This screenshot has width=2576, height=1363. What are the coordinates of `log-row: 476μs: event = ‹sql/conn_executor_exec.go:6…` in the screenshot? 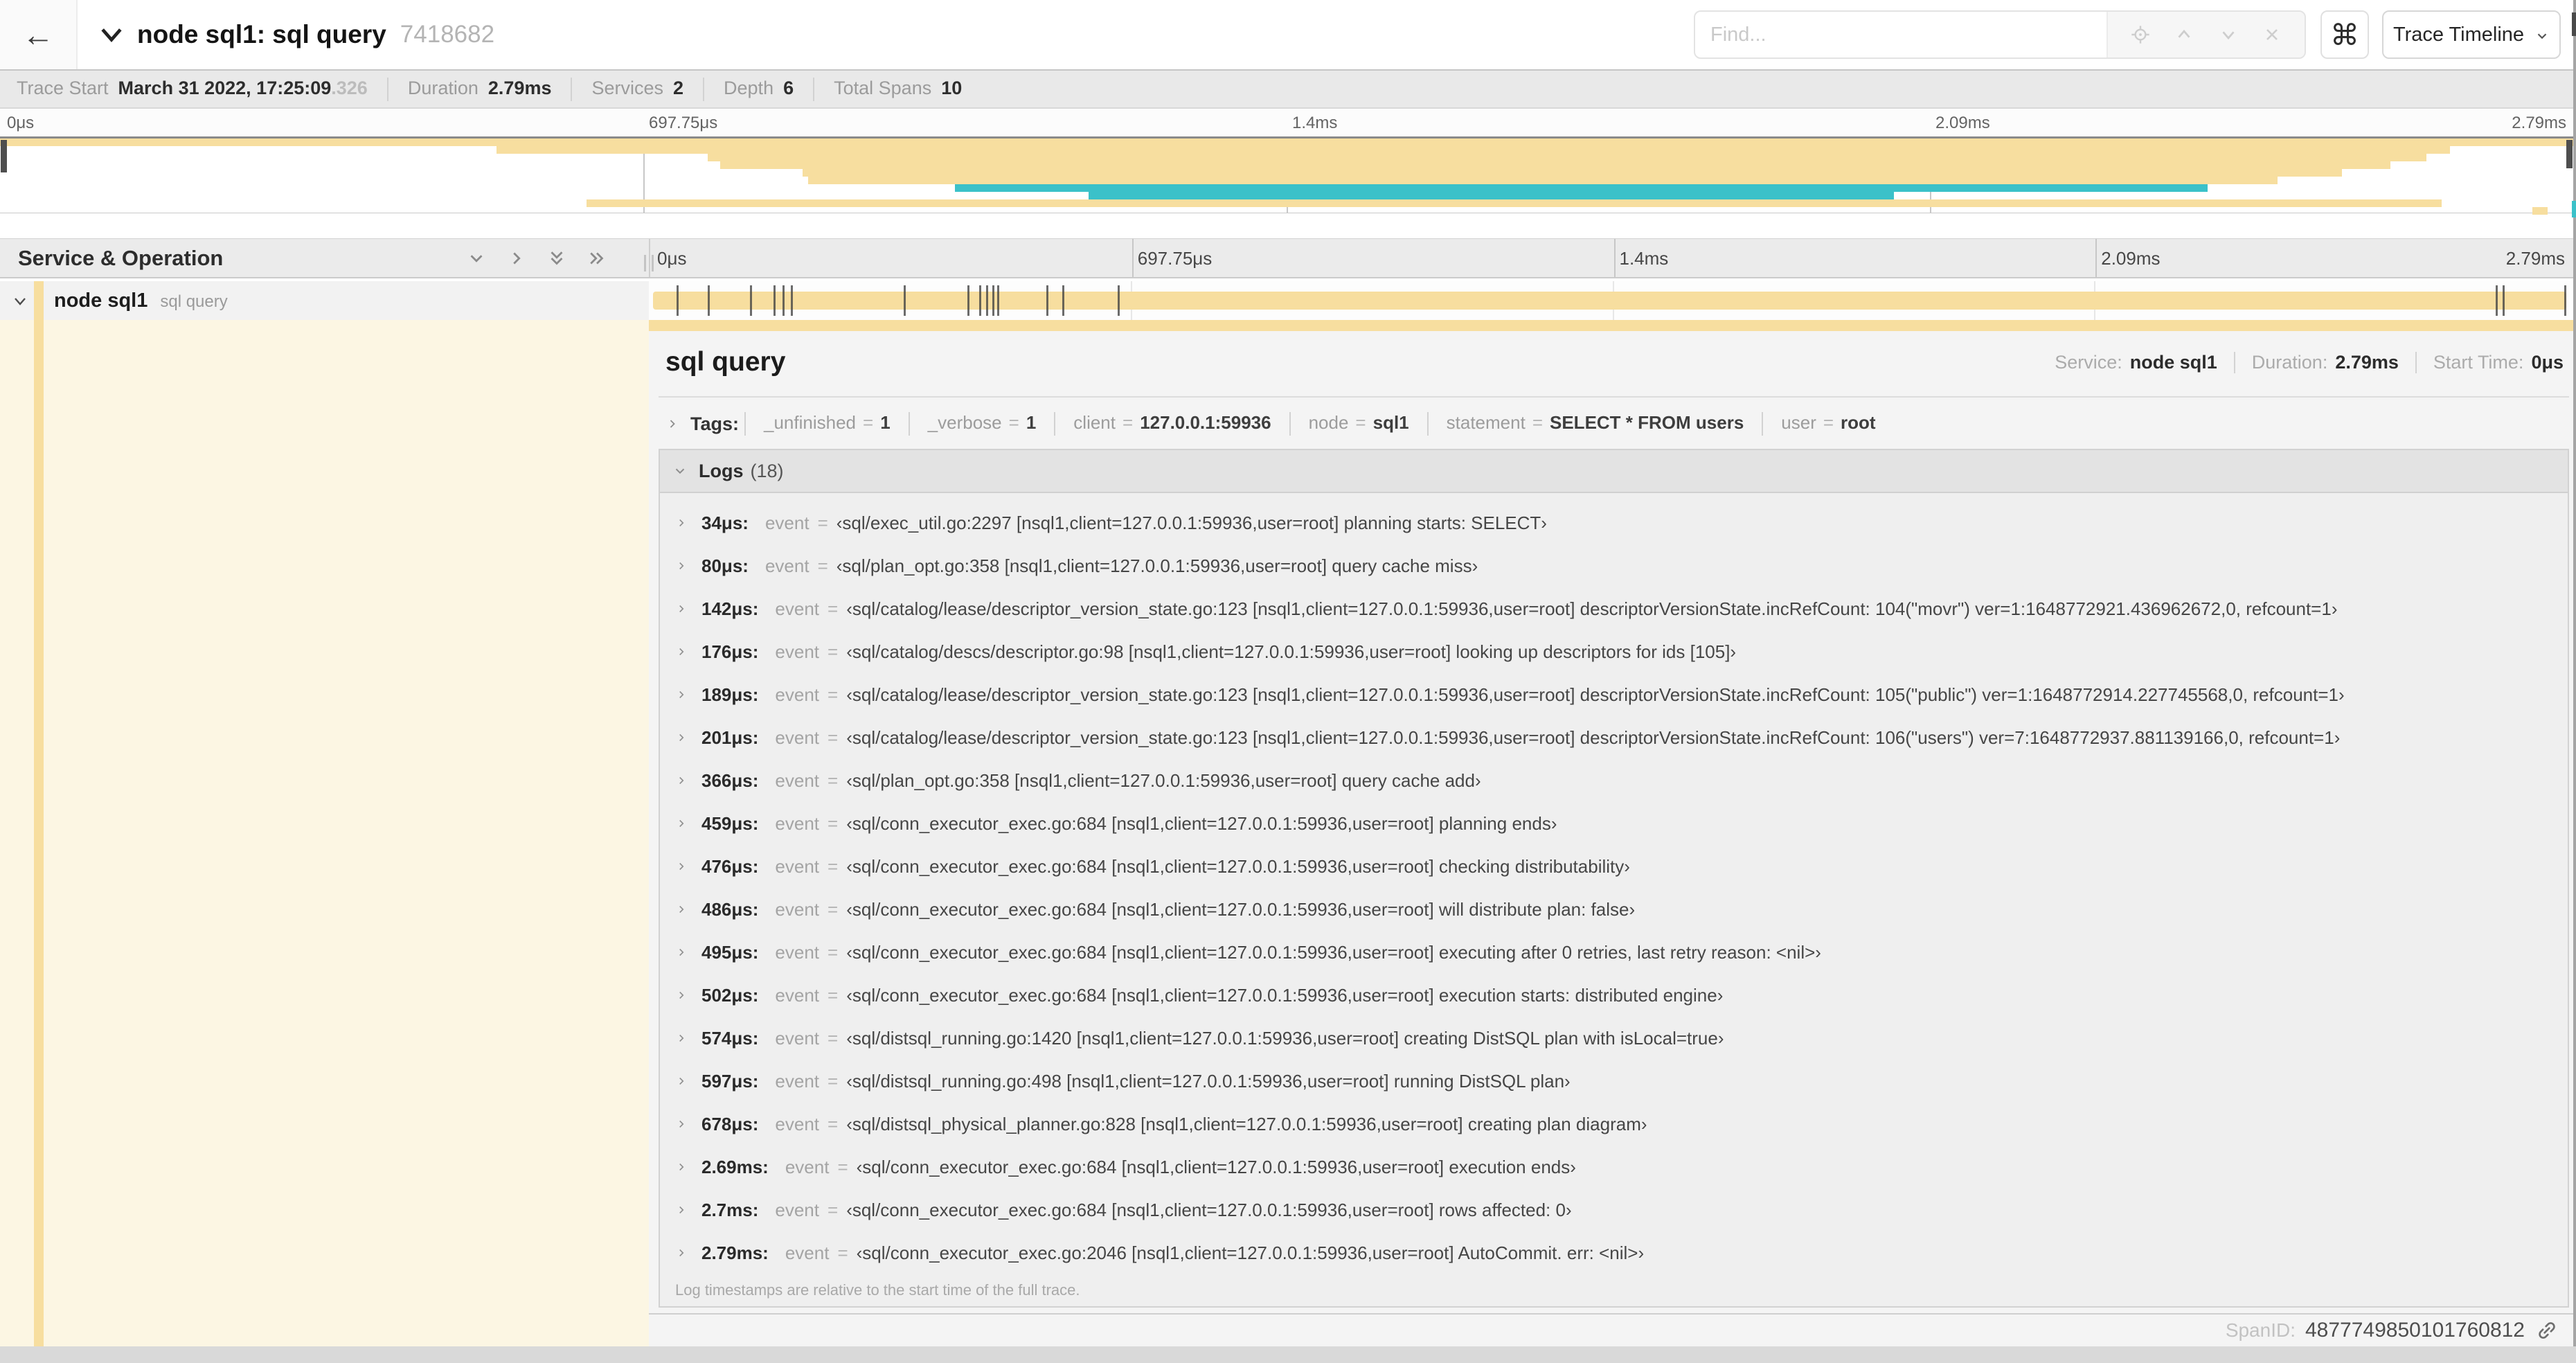 It's located at (1614, 867).